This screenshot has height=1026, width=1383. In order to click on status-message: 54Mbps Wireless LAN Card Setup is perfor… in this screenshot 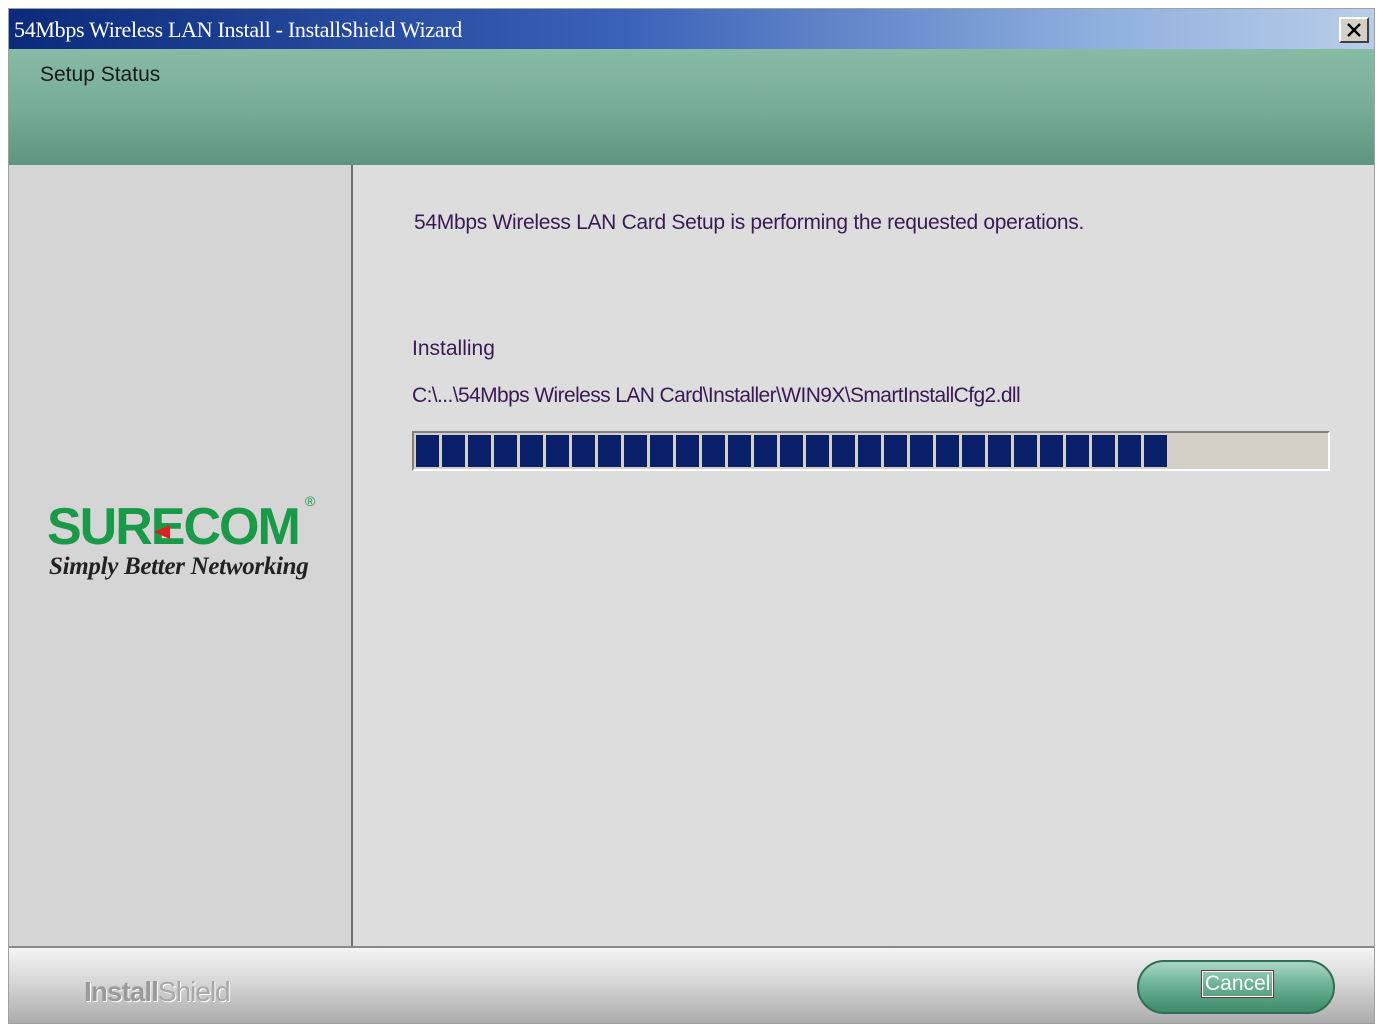, I will do `click(749, 222)`.